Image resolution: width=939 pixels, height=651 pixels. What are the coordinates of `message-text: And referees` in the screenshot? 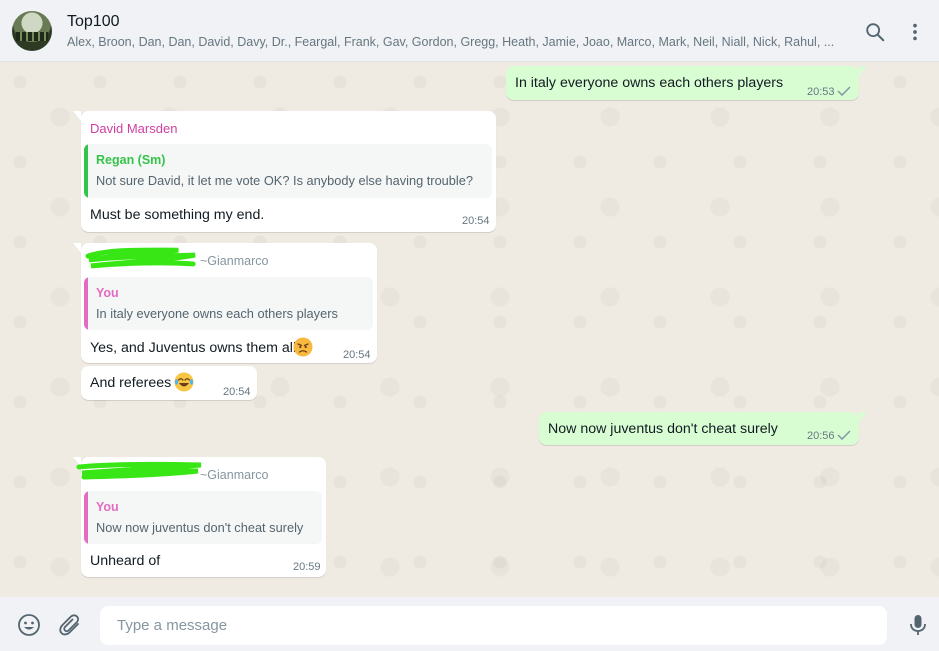 It's located at (131, 383).